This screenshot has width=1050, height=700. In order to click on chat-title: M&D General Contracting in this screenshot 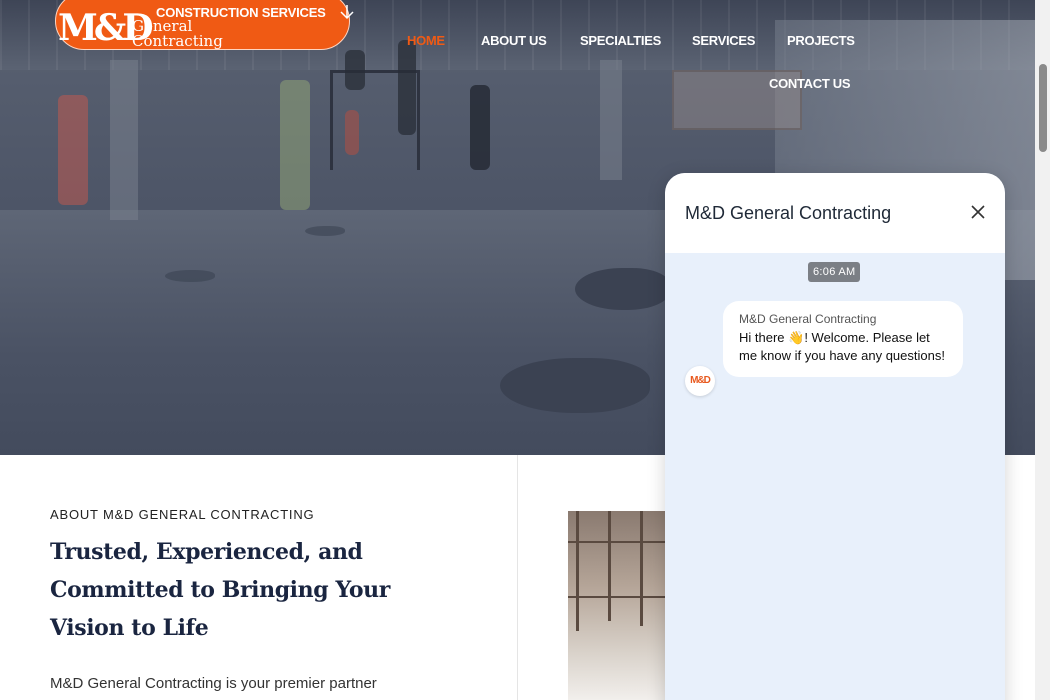, I will do `click(788, 213)`.